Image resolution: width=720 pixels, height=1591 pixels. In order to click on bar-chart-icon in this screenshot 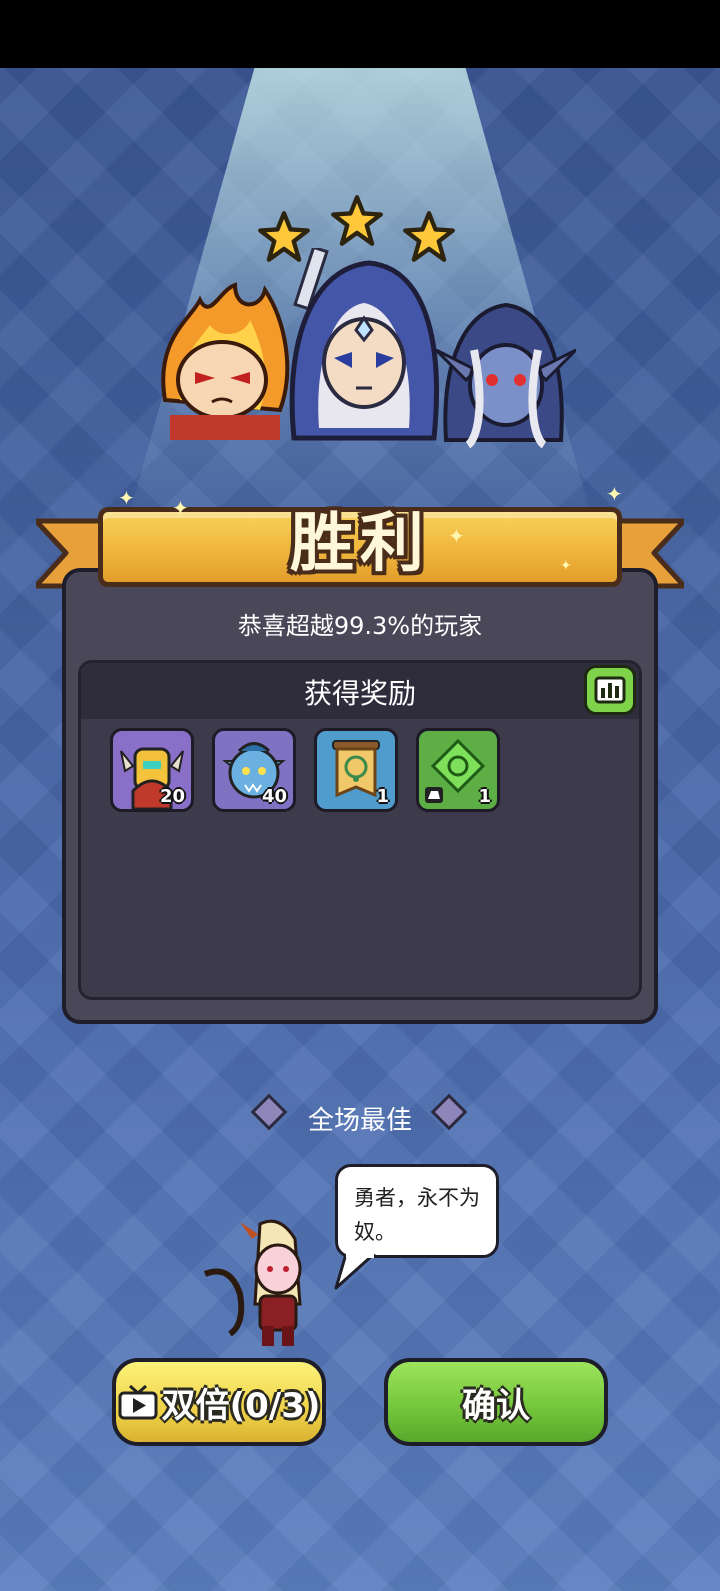, I will do `click(610, 690)`.